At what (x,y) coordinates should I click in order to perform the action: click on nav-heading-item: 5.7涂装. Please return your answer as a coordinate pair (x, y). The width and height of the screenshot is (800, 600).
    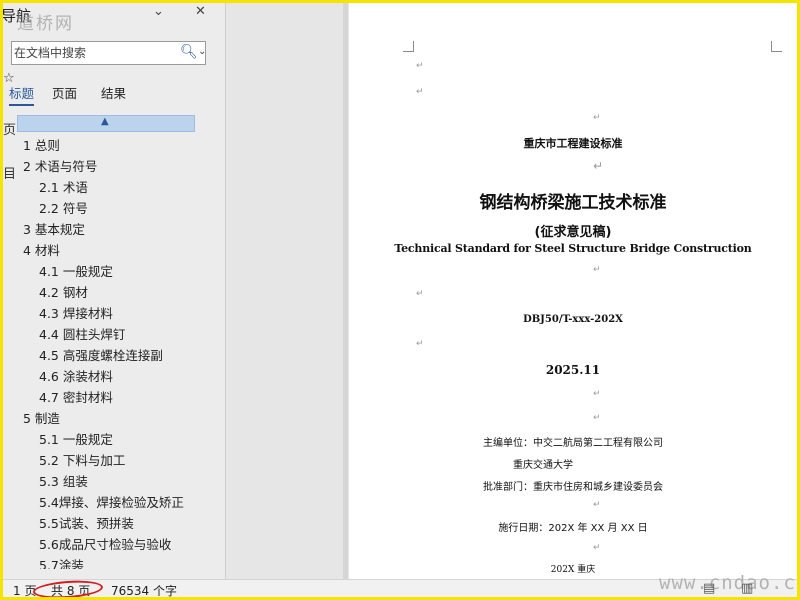
    Looking at the image, I should click on (61, 562).